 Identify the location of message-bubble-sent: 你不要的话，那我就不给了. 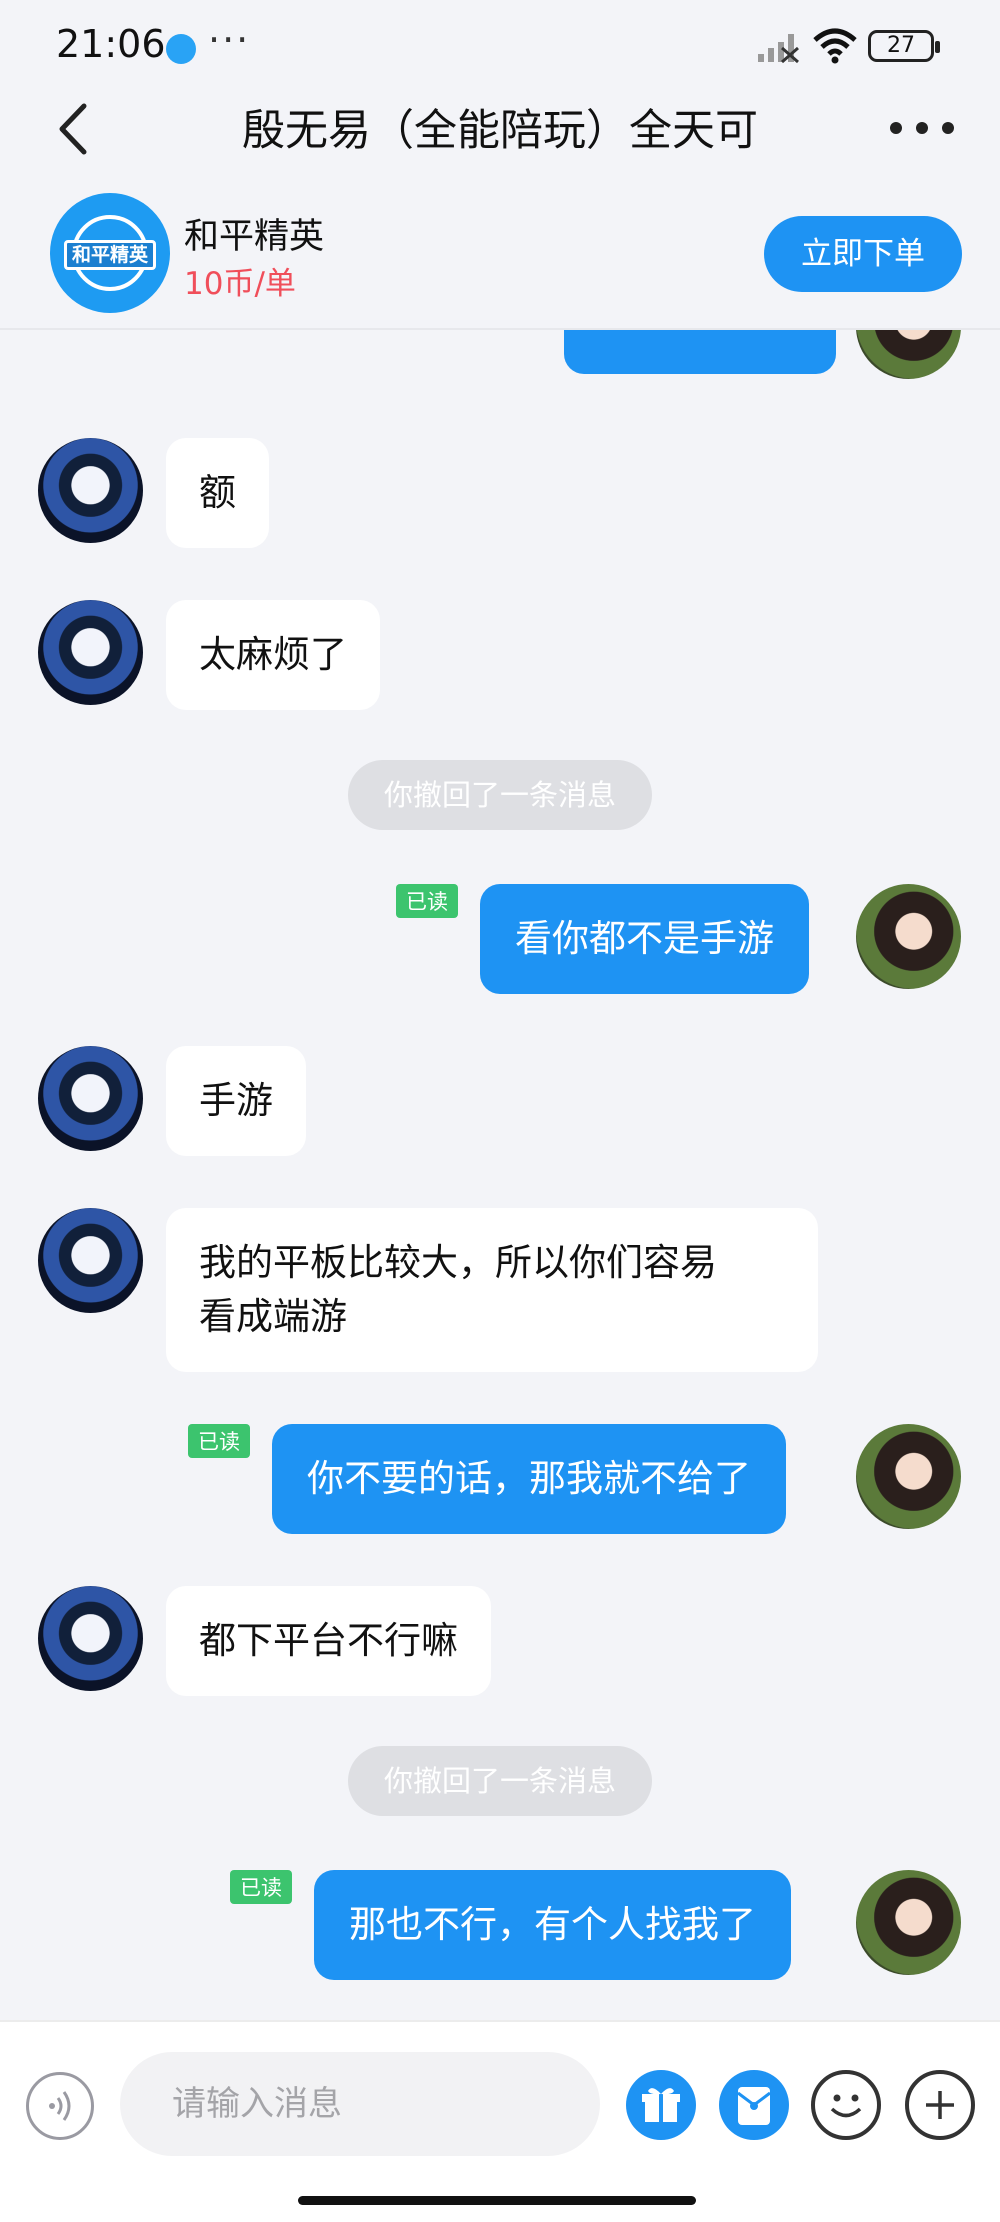
(529, 1479).